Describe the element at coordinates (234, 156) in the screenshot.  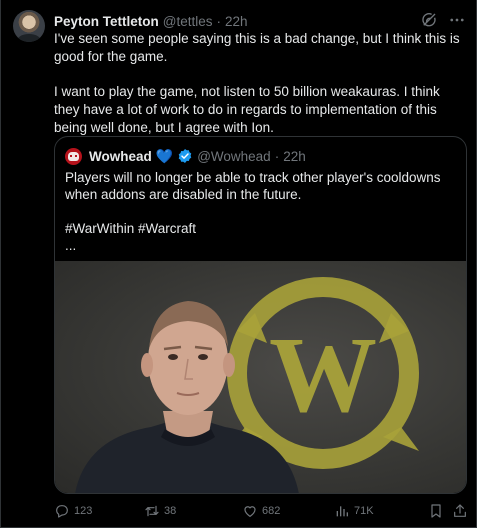
I see `quoted-author-handle: @Wowhead` at that location.